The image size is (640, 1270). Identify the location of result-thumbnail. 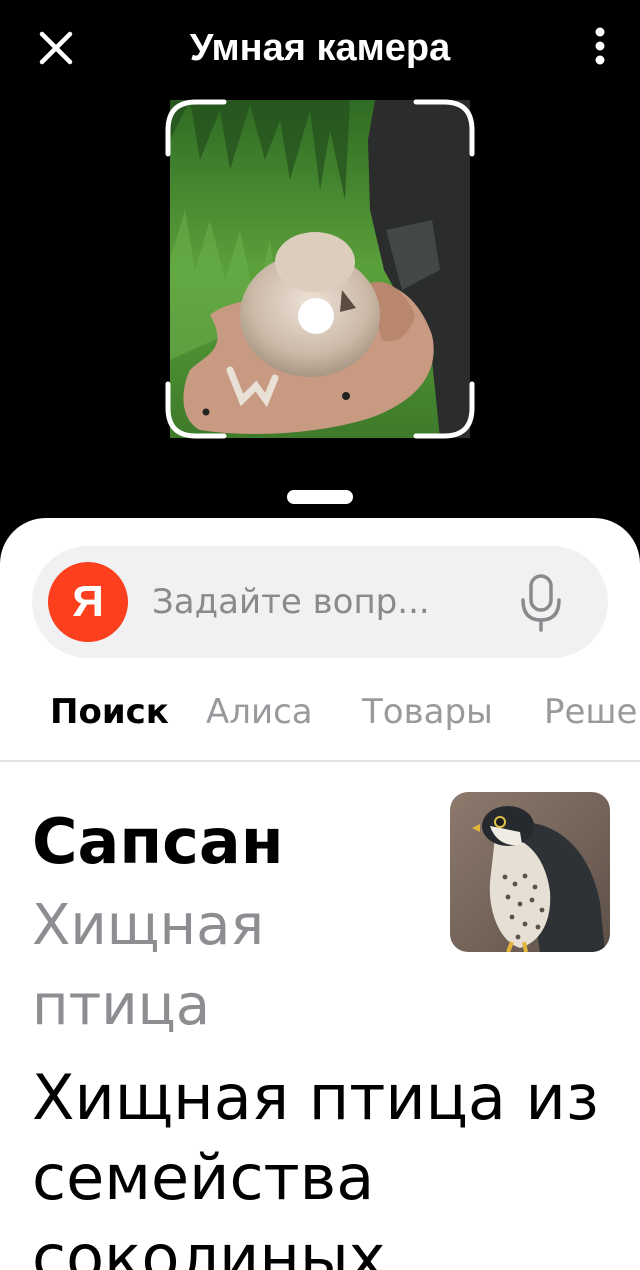
(530, 872).